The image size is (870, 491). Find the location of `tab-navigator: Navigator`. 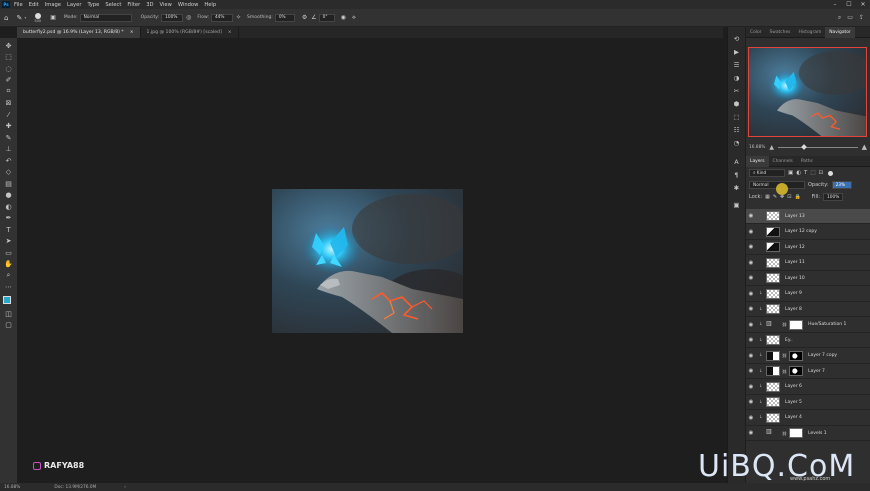

tab-navigator: Navigator is located at coordinates (840, 32).